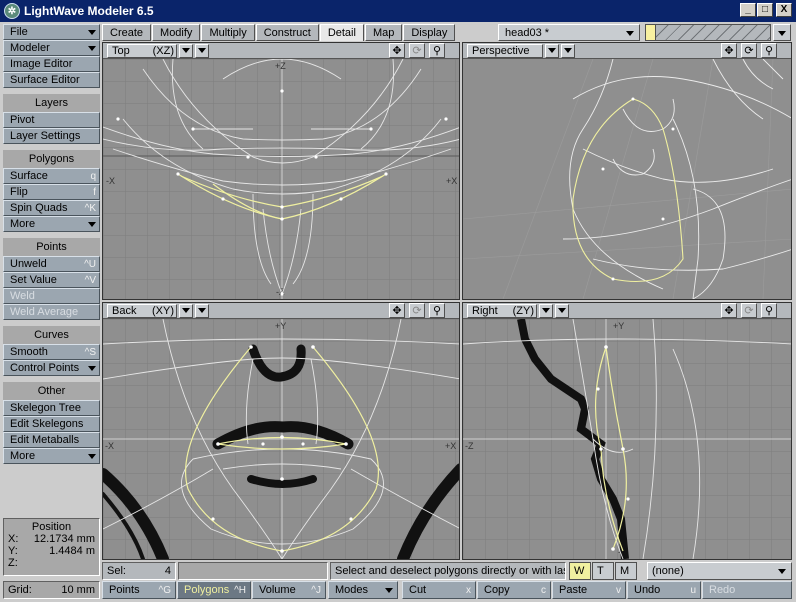 Image resolution: width=796 pixels, height=602 pixels. Describe the element at coordinates (51, 352) in the screenshot. I see `smooth-button: Smooth ^S` at that location.